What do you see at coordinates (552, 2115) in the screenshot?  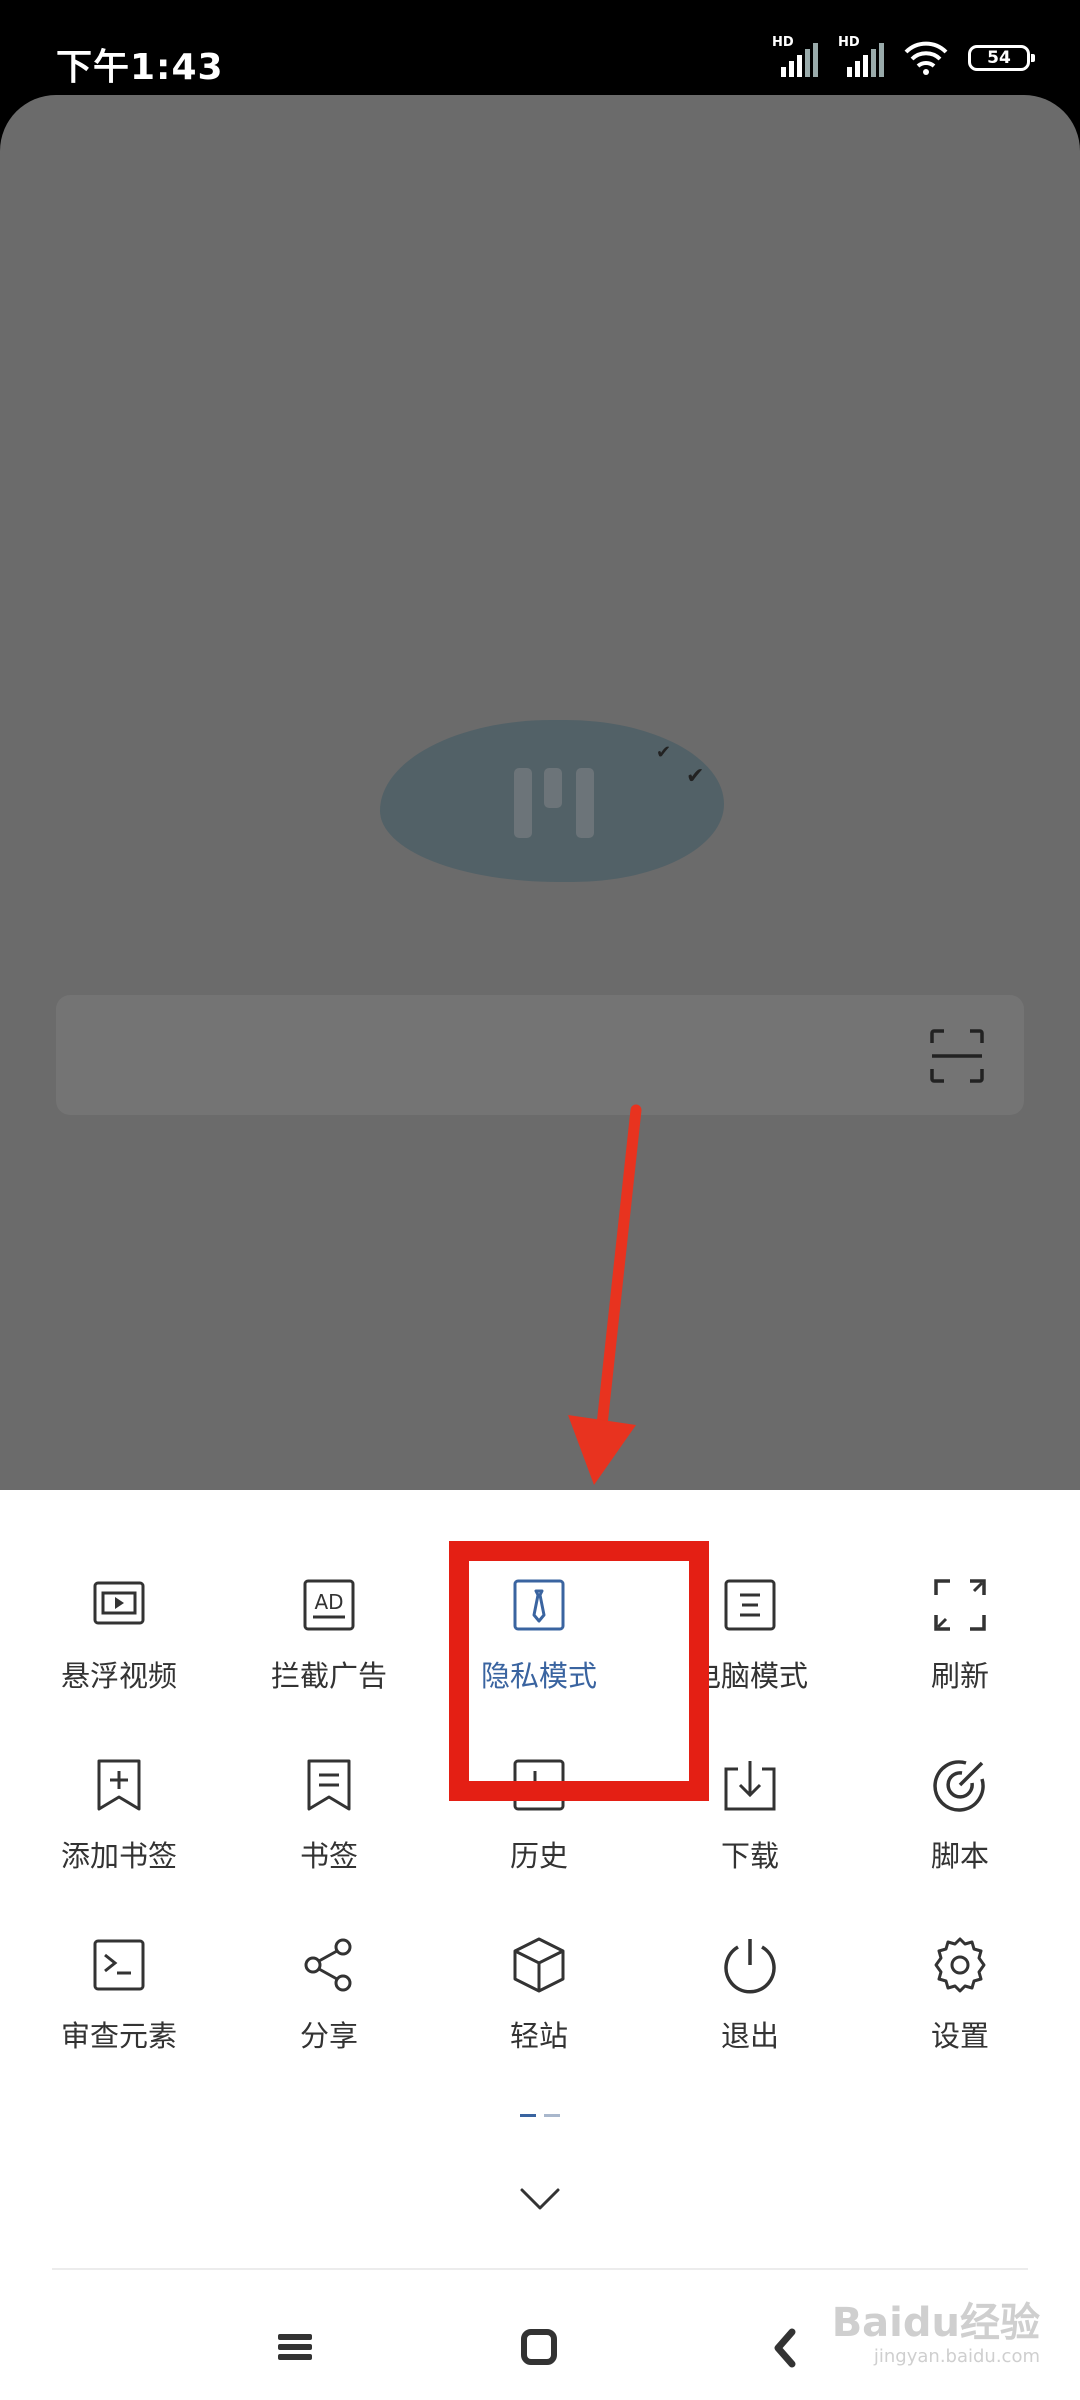 I see `page-dot` at bounding box center [552, 2115].